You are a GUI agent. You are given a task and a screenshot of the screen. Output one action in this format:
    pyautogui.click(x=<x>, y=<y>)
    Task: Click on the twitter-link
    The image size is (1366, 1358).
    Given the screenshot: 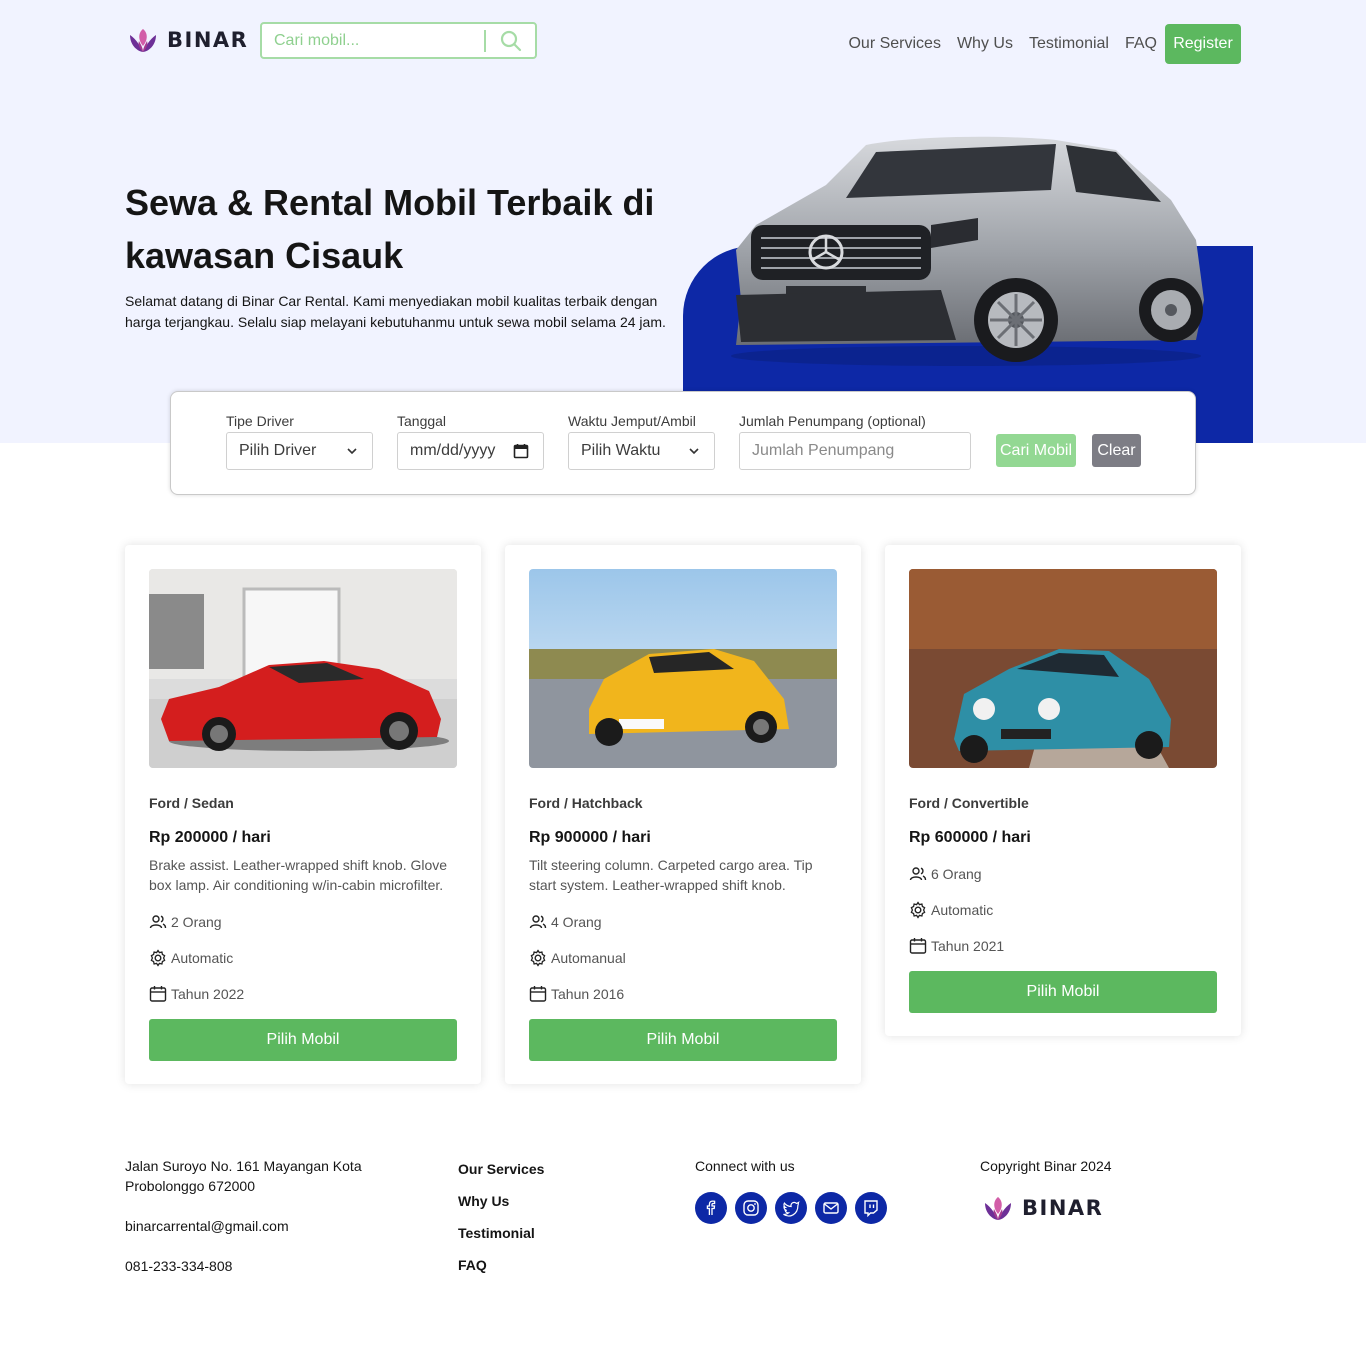 What is the action you would take?
    pyautogui.click(x=791, y=1208)
    